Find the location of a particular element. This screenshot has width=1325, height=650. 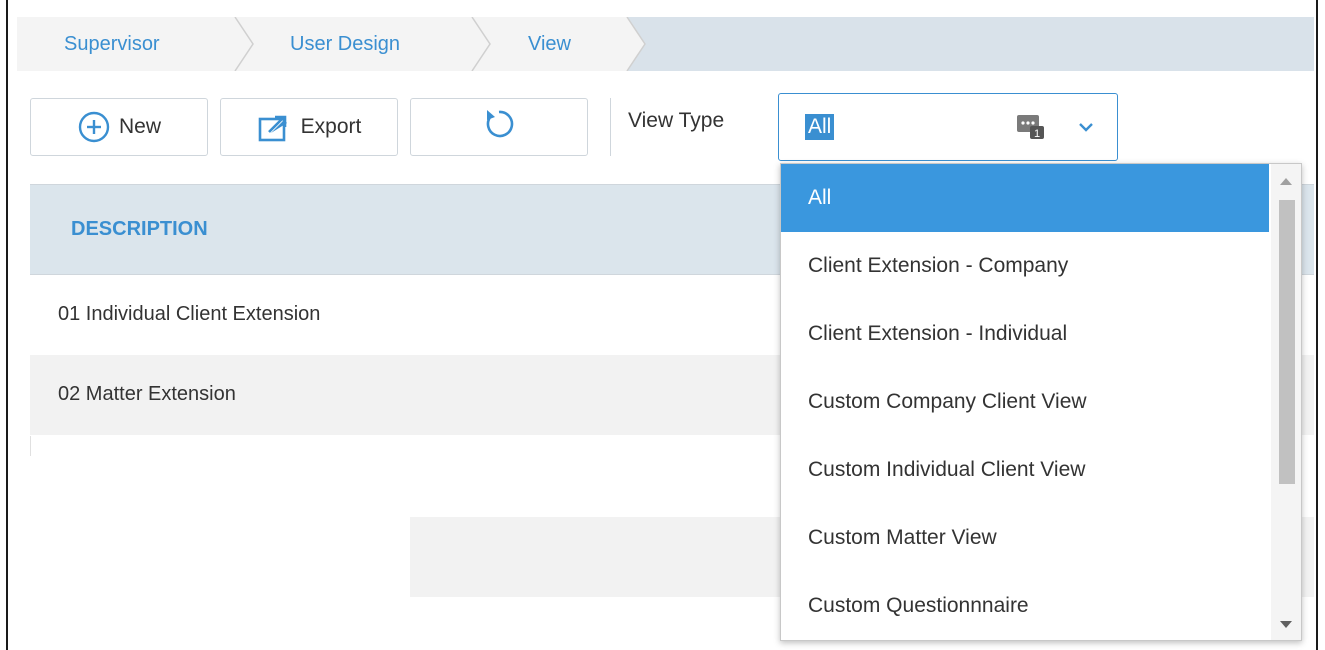

plus-circle-icon is located at coordinates (94, 127).